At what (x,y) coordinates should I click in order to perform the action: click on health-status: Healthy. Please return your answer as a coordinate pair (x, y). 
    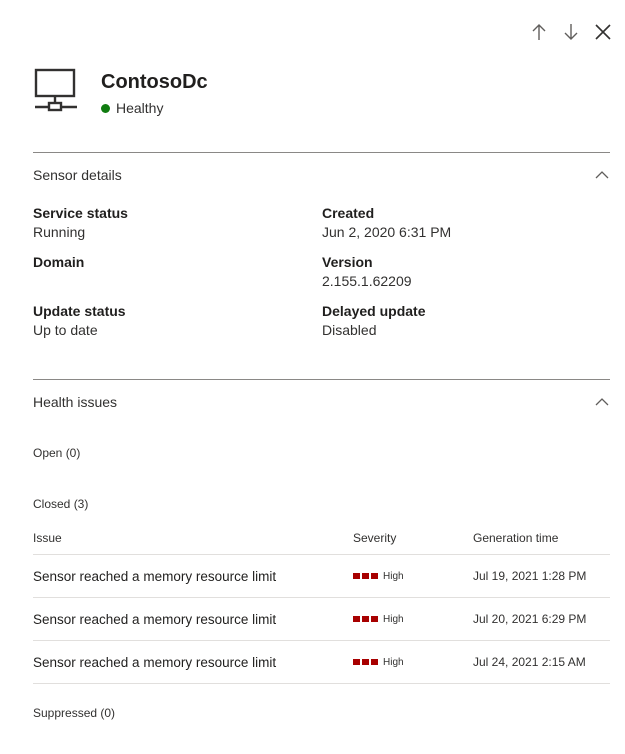
    Looking at the image, I should click on (154, 108).